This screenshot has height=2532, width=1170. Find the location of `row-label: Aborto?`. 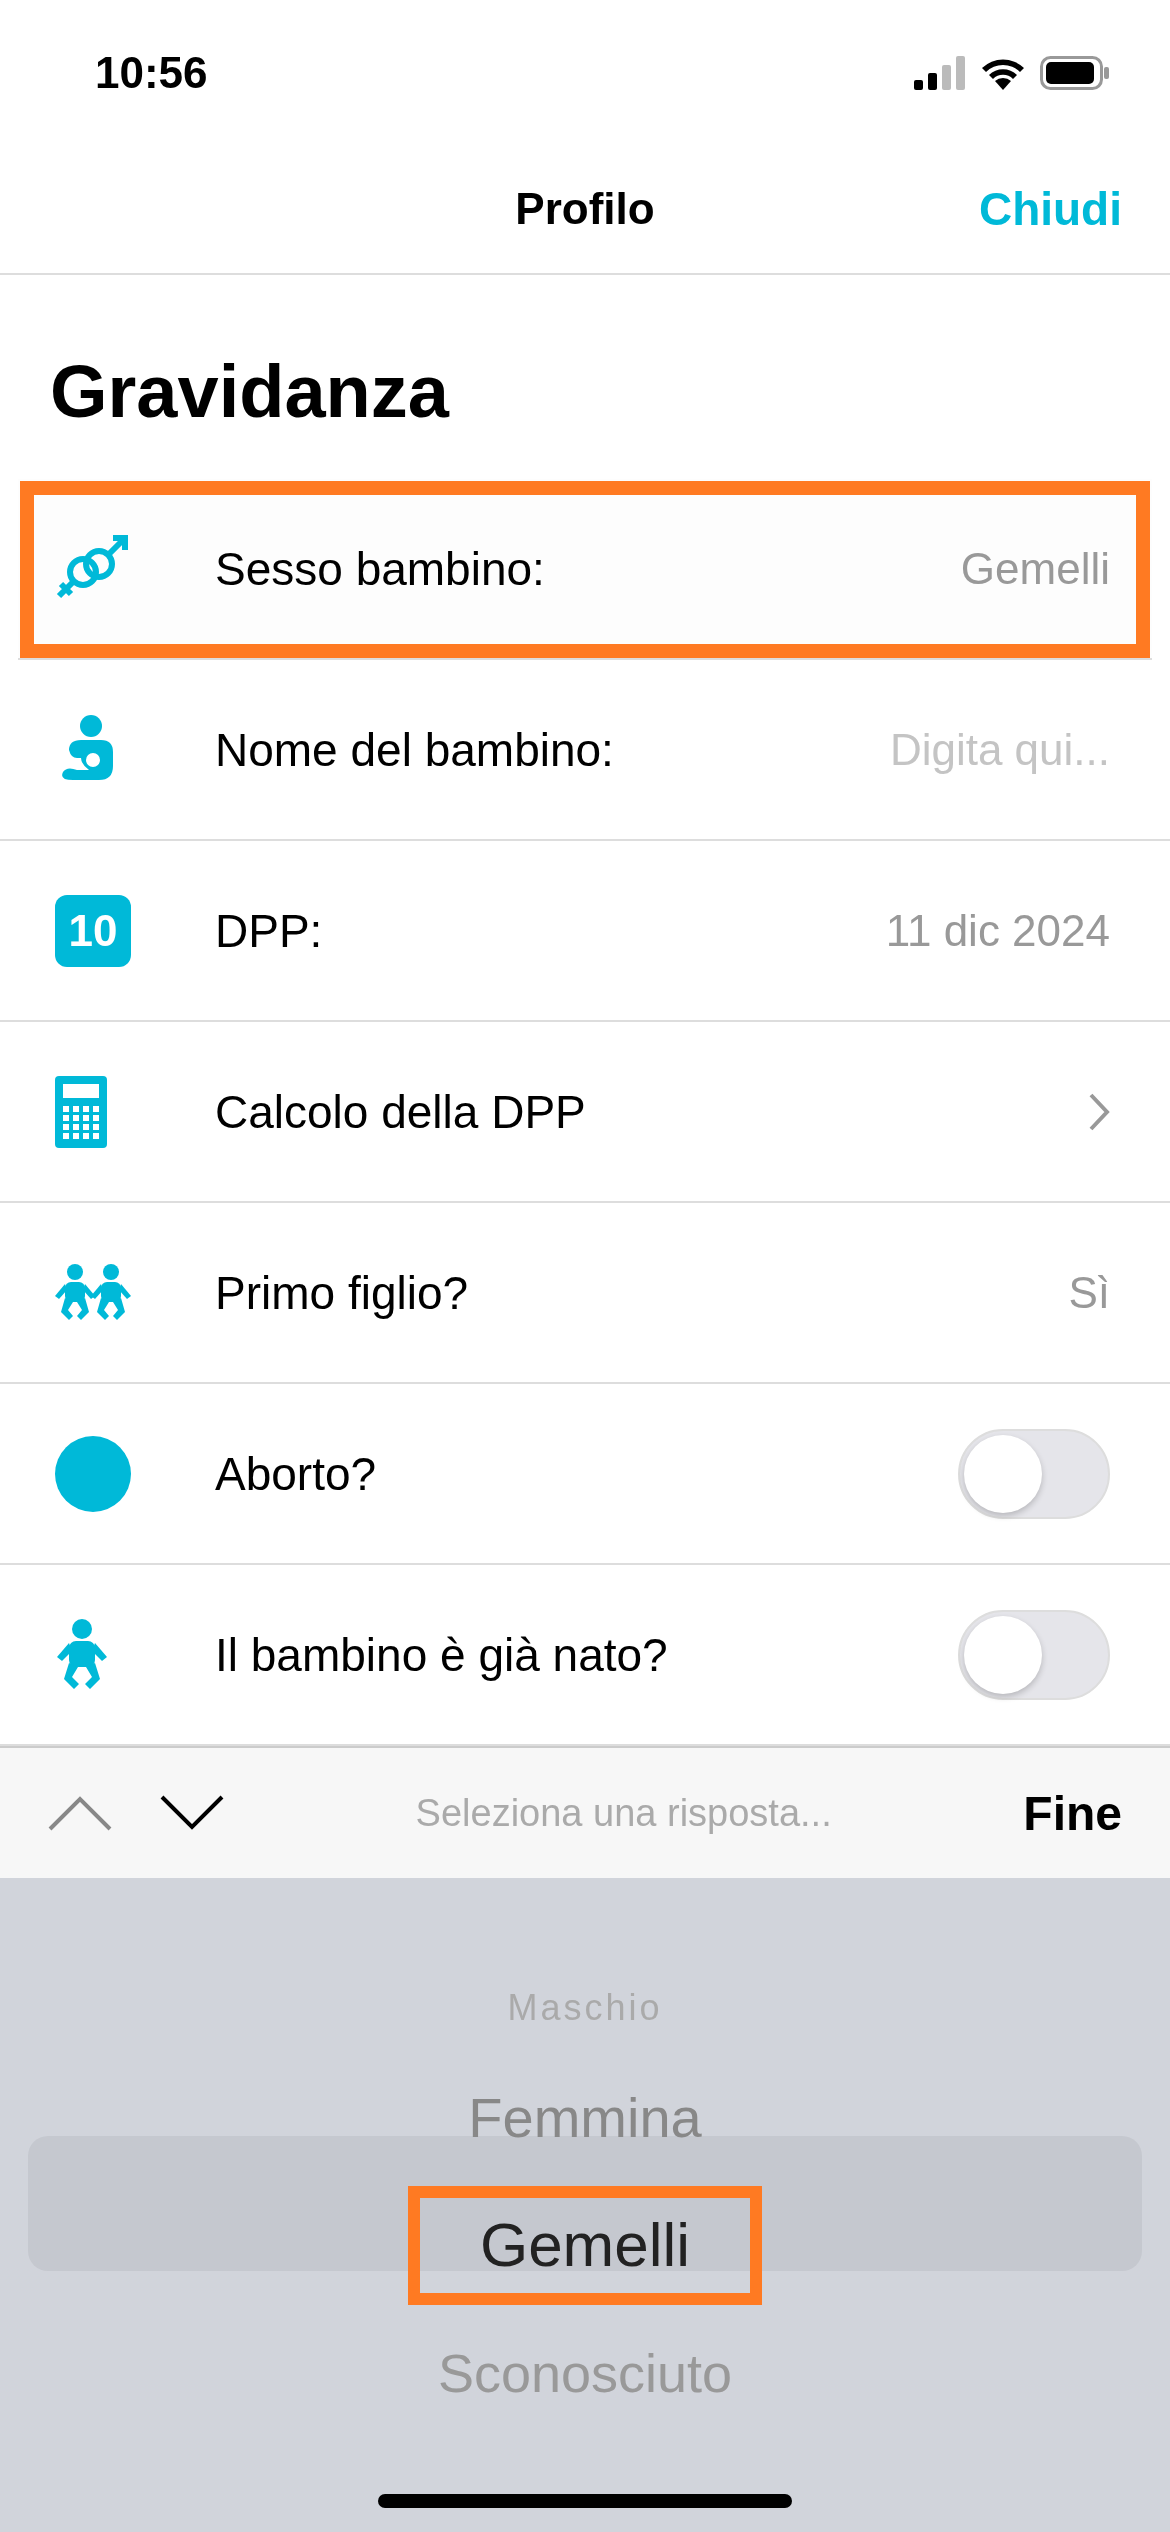

row-label: Aborto? is located at coordinates (296, 1473).